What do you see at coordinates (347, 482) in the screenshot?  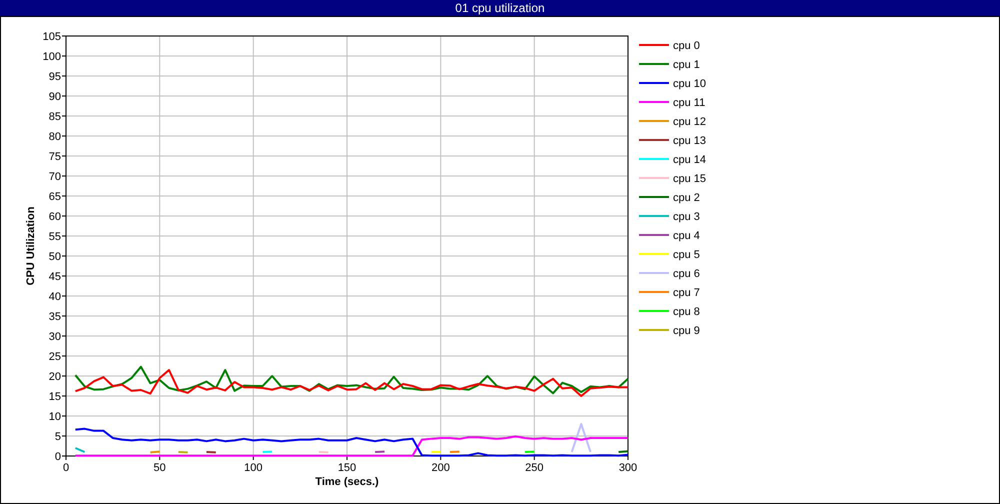 I see `x-axis-title: Time (secs.)` at bounding box center [347, 482].